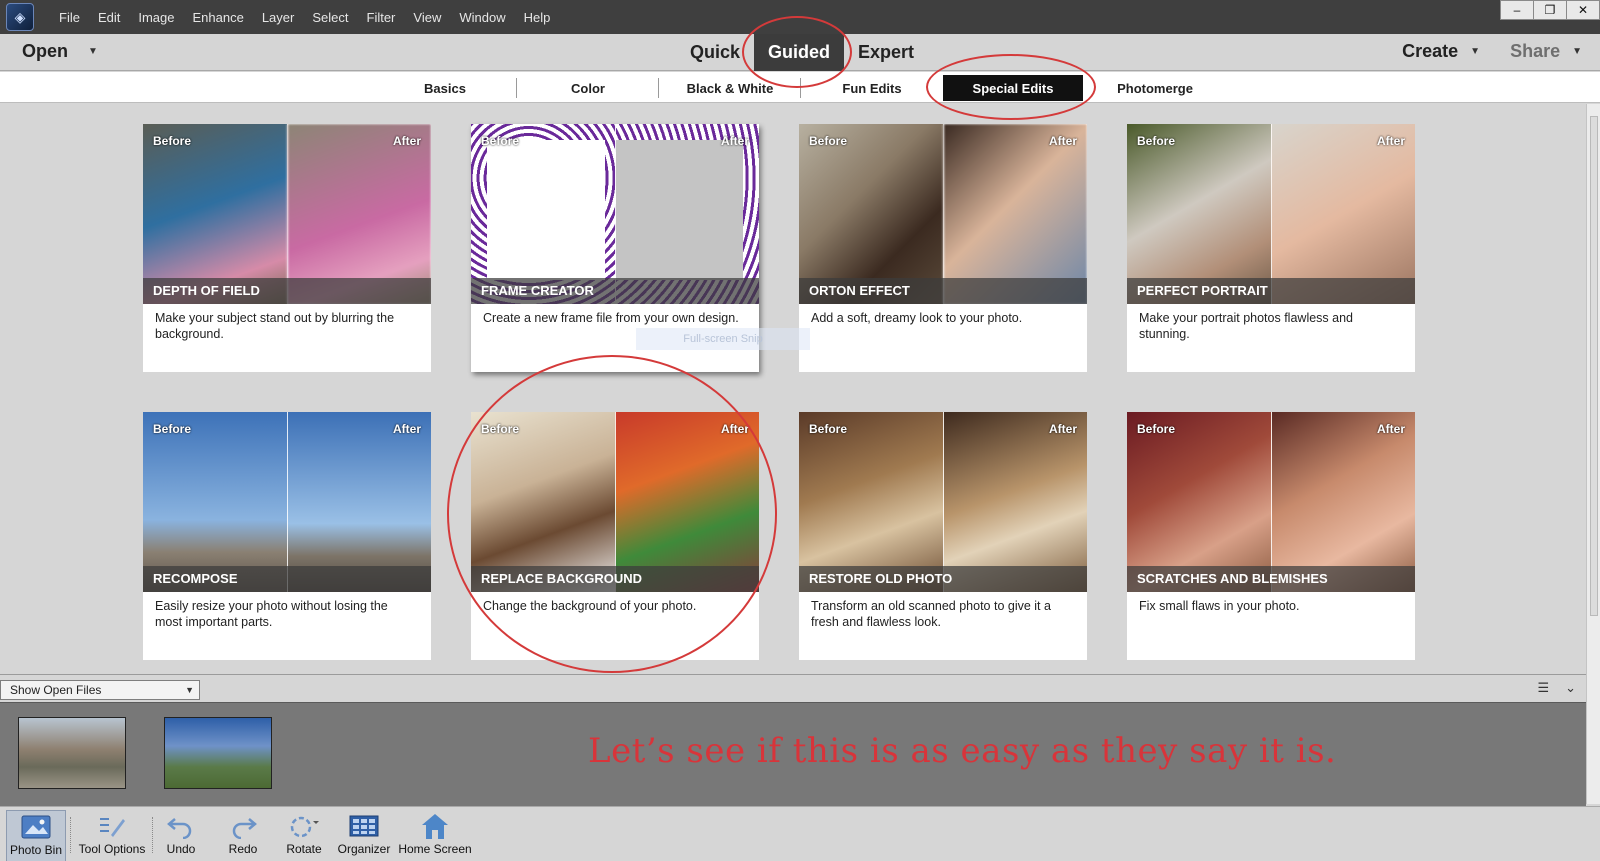  What do you see at coordinates (364, 826) in the screenshot?
I see `organizer-icon` at bounding box center [364, 826].